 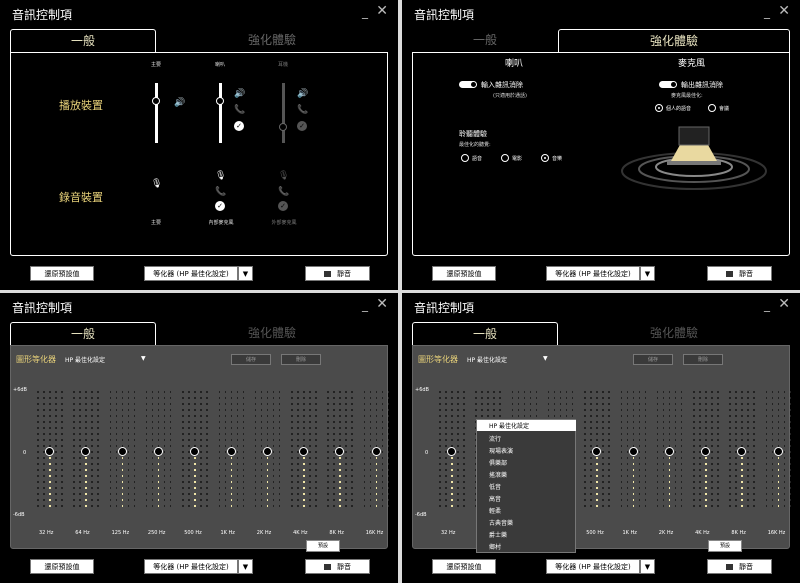 What do you see at coordinates (220, 101) in the screenshot?
I see `volume-knob-speaker` at bounding box center [220, 101].